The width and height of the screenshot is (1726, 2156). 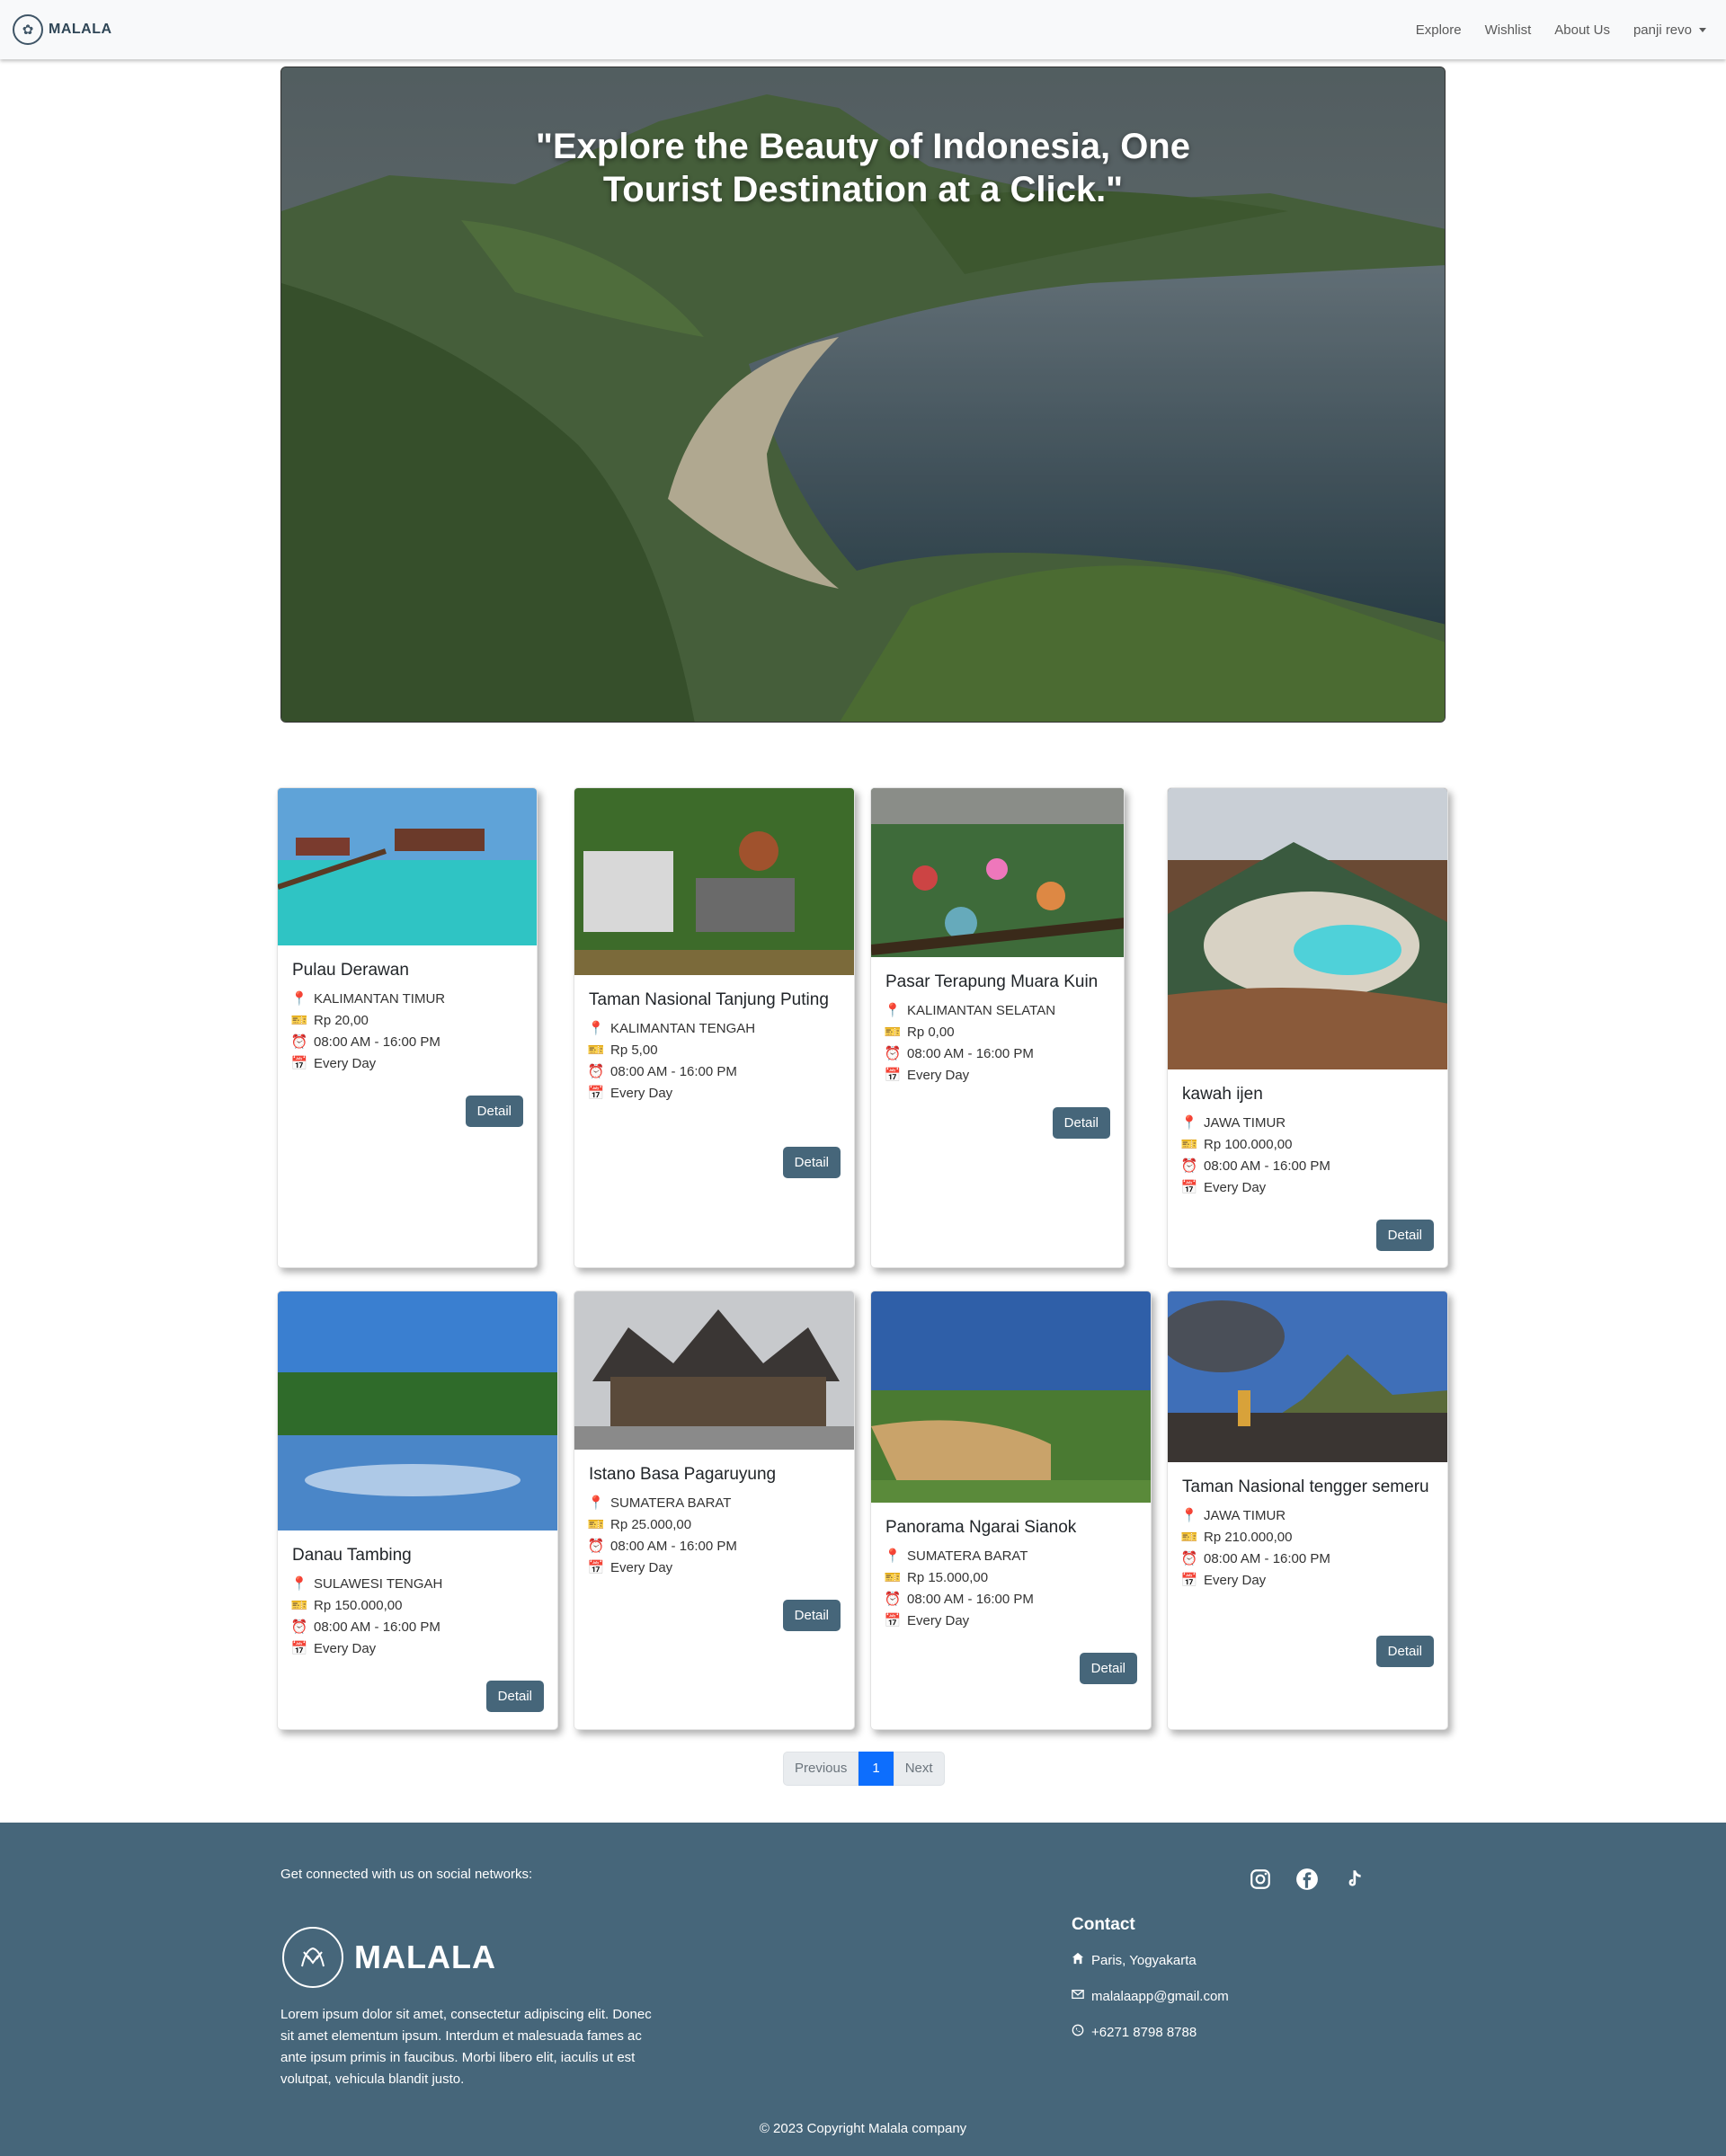 I want to click on price-row: 🎫 Rp 100.000,00, so click(x=1307, y=1145).